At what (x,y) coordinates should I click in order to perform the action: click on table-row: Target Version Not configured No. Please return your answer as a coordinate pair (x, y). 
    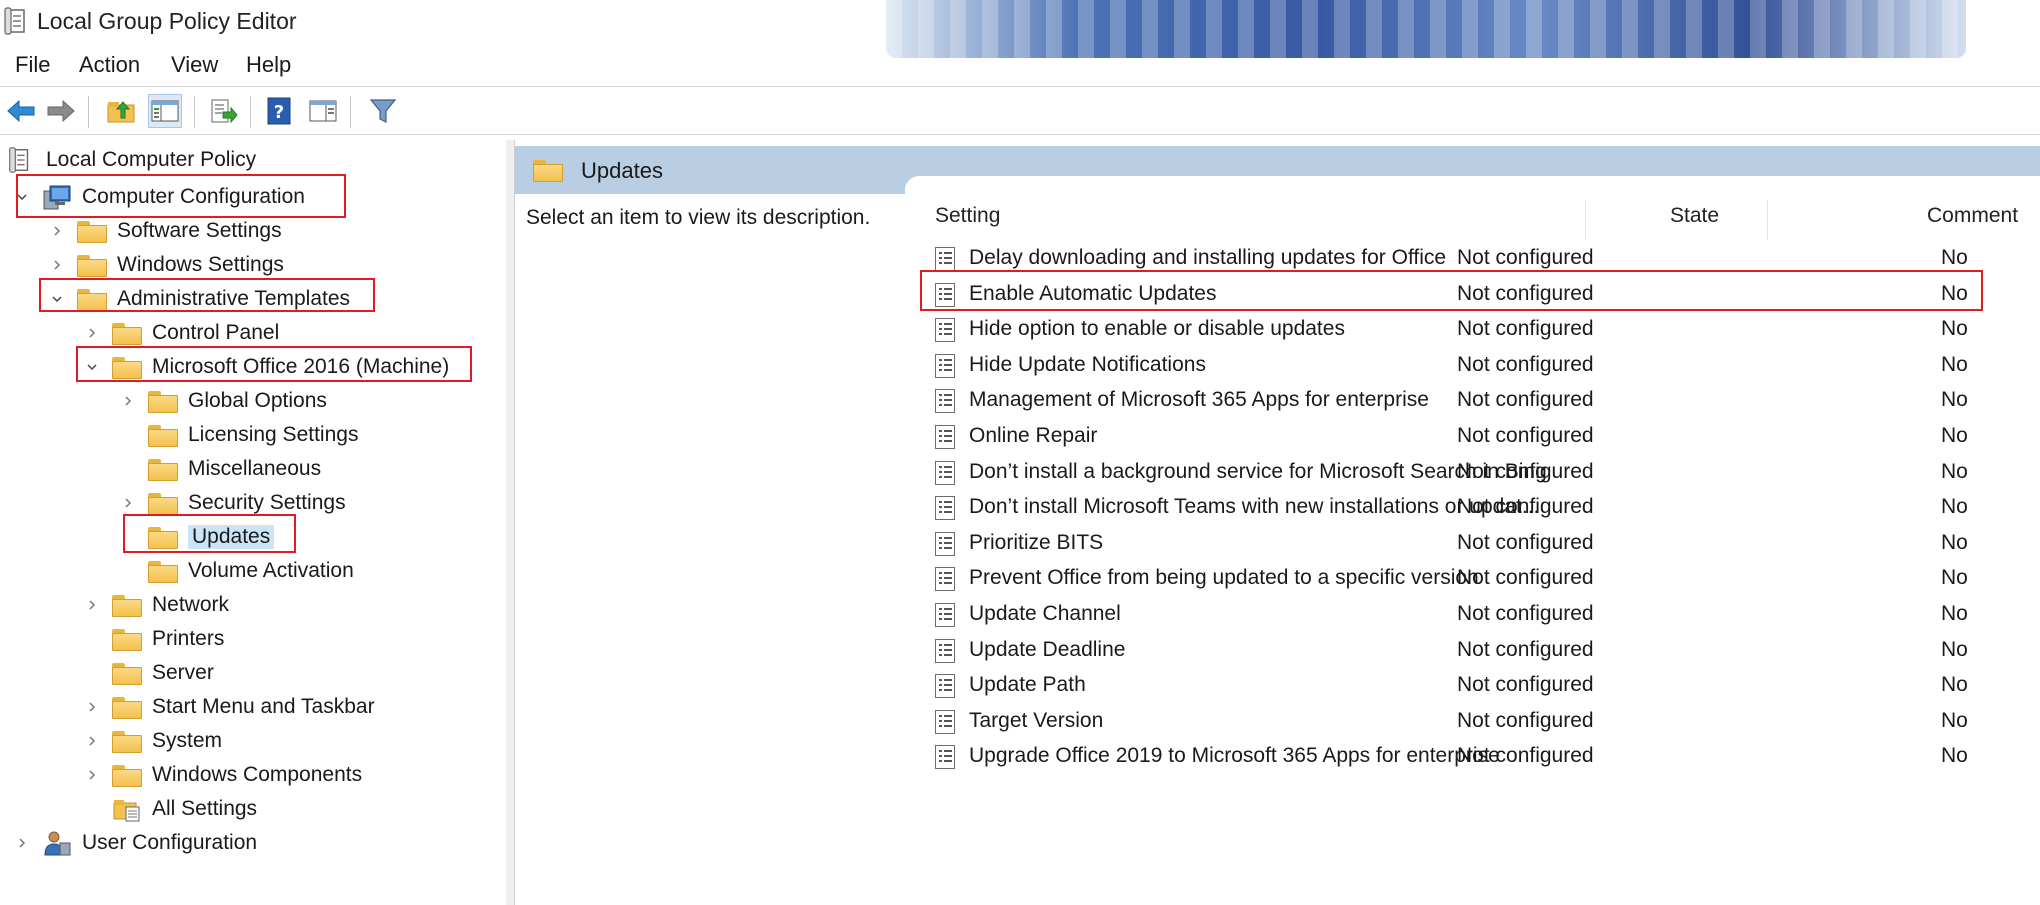
    Looking at the image, I should click on (1482, 721).